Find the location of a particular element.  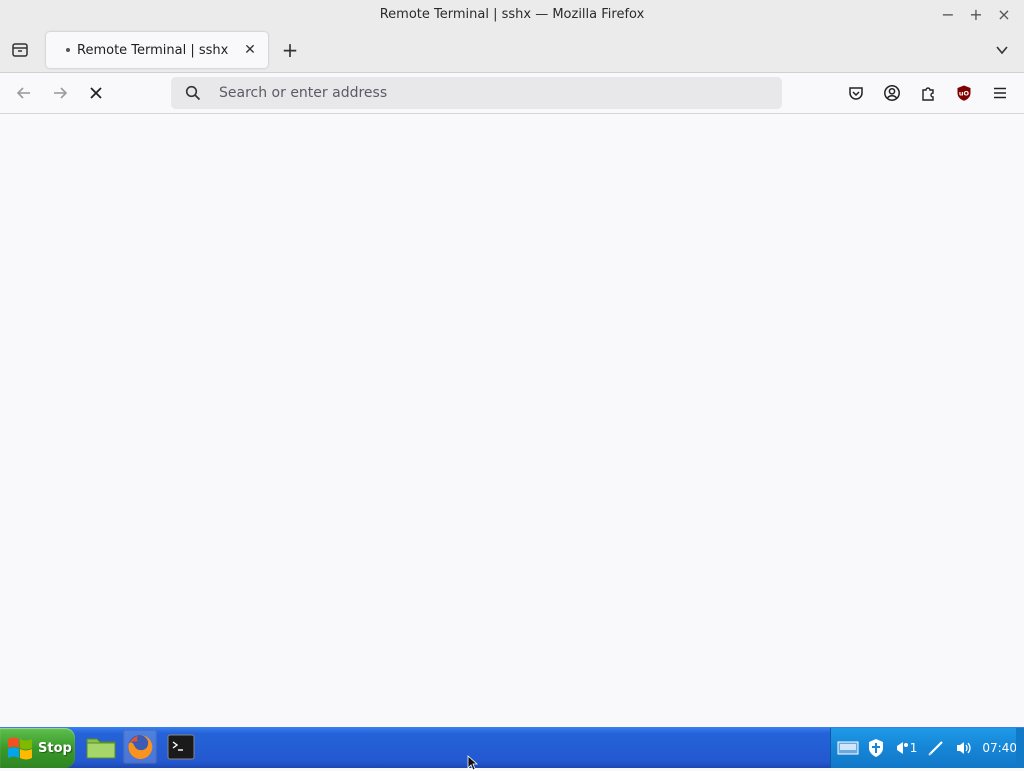

window-title: Remote Terminal | sshx — Mozilla Firefox is located at coordinates (512, 14).